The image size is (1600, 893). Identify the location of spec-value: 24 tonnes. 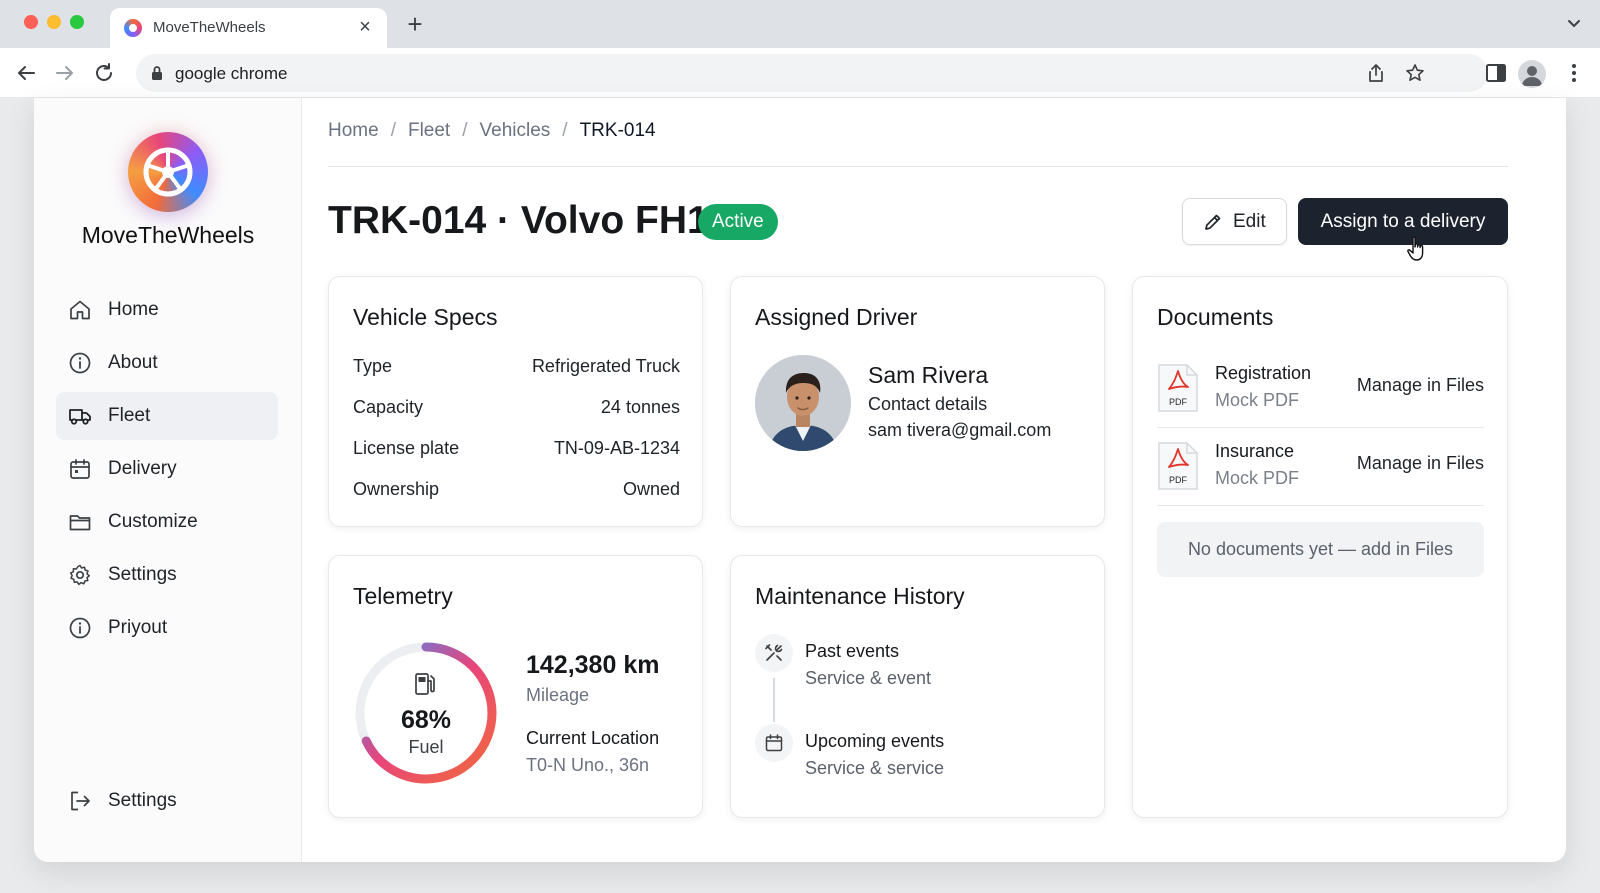
(640, 407).